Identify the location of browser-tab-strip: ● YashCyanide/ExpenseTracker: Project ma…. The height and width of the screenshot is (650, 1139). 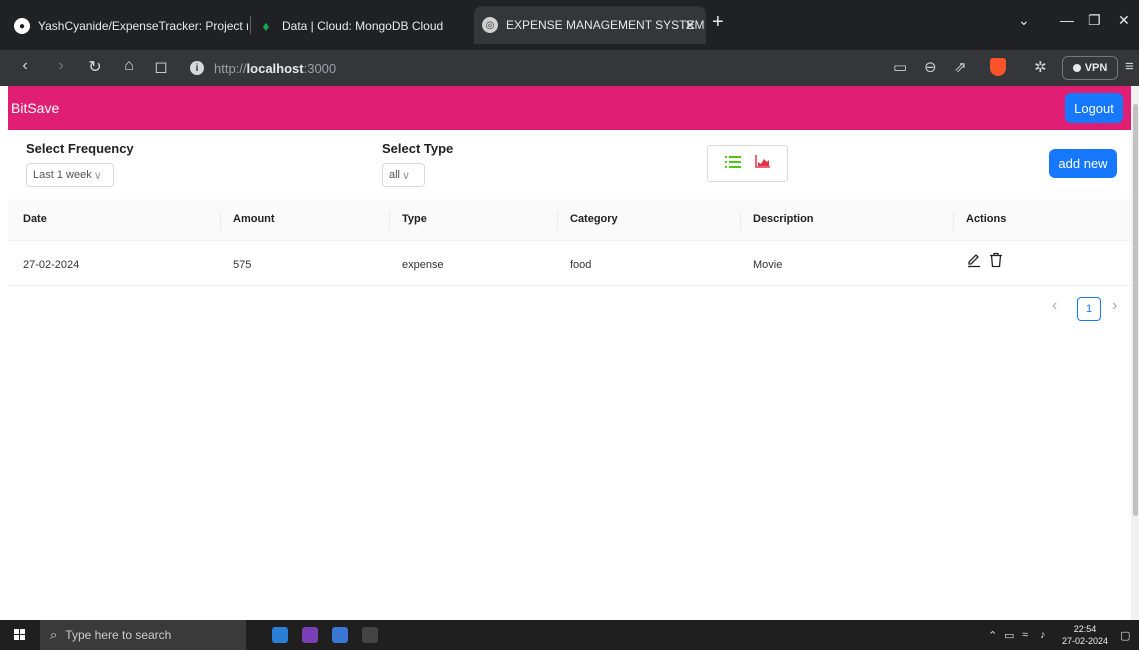
(569, 25).